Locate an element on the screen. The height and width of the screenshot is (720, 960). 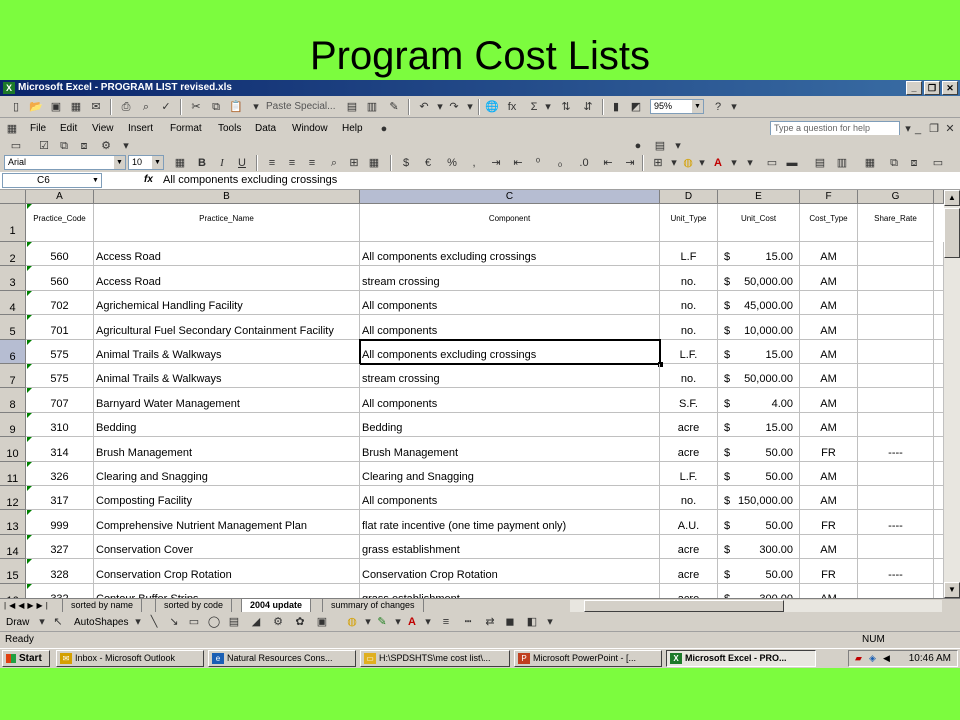
align-left-icon: ≡ is located at coordinates (272, 163).